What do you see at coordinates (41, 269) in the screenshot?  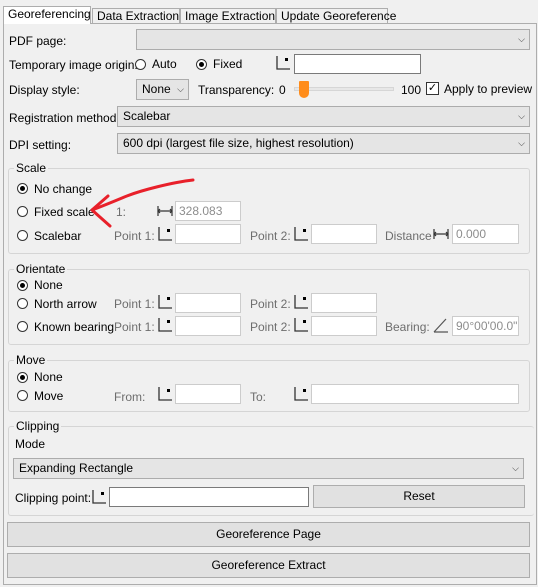 I see `orientate-group-title: Orientate` at bounding box center [41, 269].